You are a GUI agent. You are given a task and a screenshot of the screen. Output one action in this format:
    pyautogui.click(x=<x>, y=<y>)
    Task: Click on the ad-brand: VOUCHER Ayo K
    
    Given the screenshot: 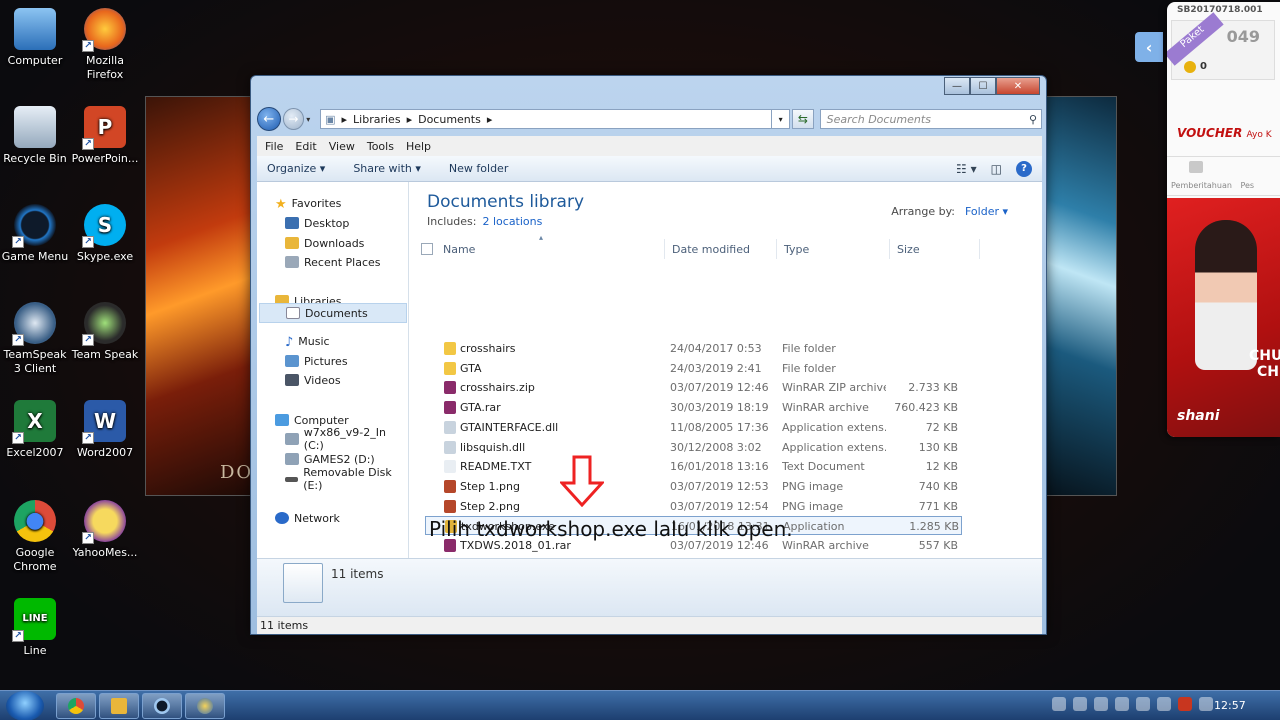 What is the action you would take?
    pyautogui.click(x=1224, y=133)
    